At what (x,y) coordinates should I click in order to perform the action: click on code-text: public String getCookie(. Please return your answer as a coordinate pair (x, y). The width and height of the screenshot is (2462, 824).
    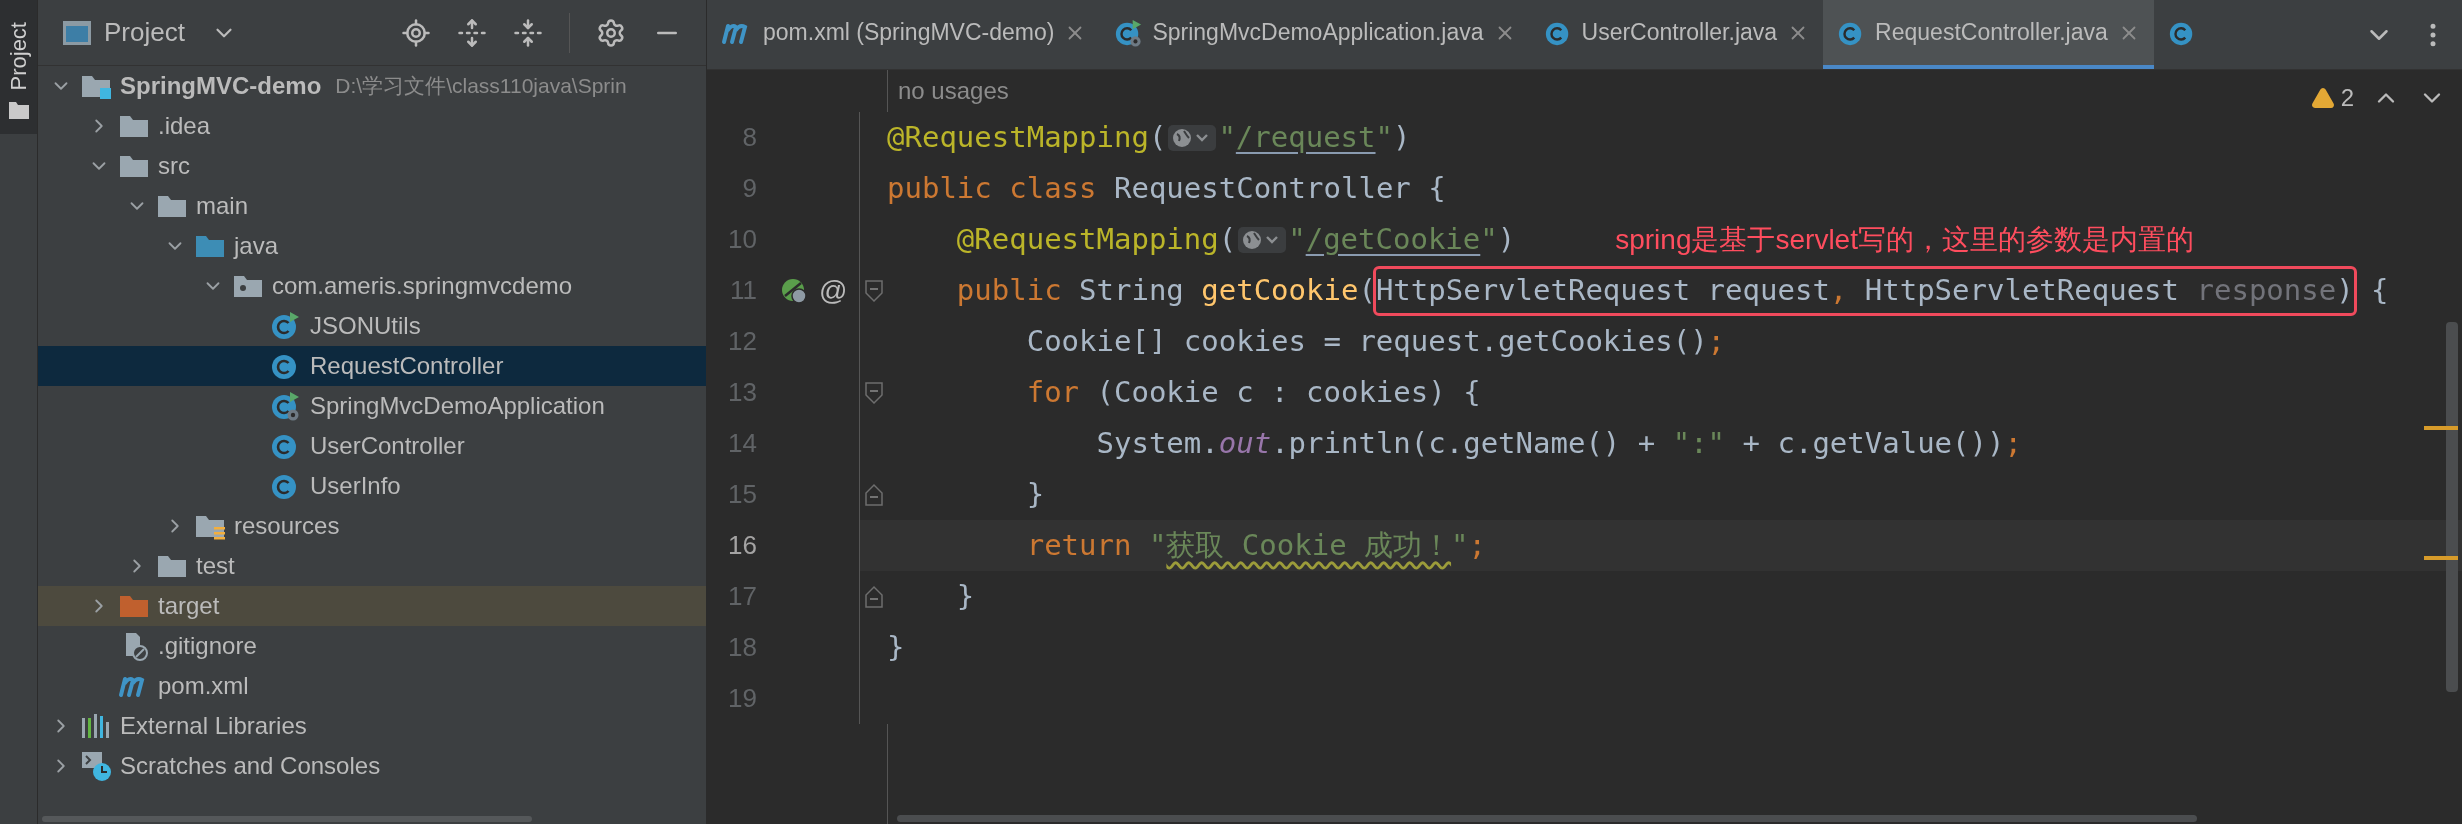
    Looking at the image, I should click on (1165, 290).